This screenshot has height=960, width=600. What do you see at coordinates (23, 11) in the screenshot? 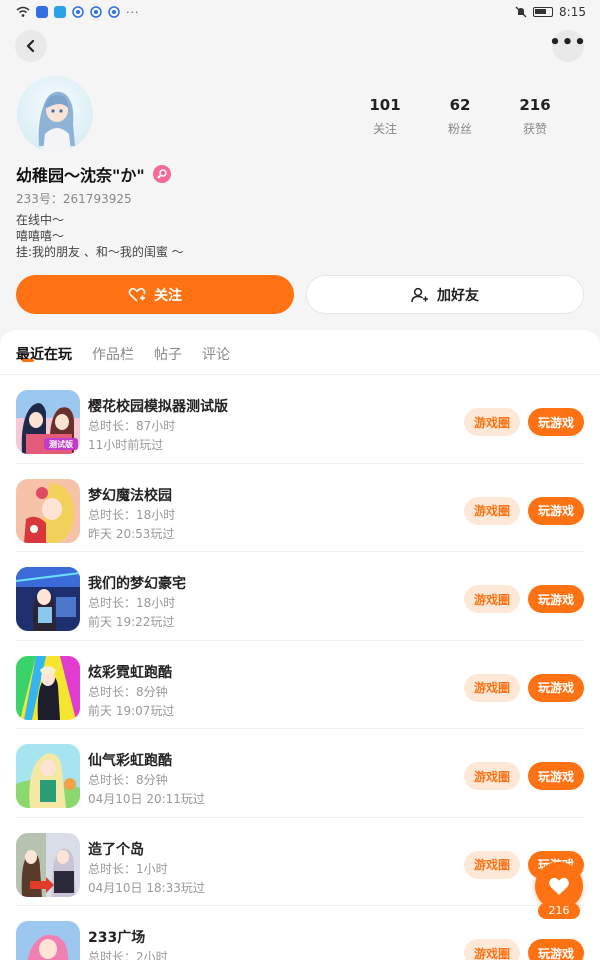
I see `wifi-icon` at bounding box center [23, 11].